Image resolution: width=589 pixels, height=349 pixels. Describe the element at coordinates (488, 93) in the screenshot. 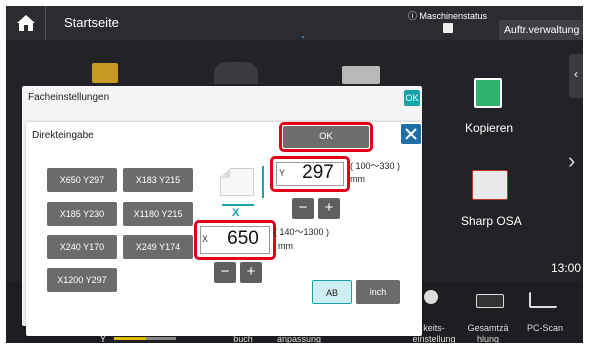

I see `copy-icon` at that location.